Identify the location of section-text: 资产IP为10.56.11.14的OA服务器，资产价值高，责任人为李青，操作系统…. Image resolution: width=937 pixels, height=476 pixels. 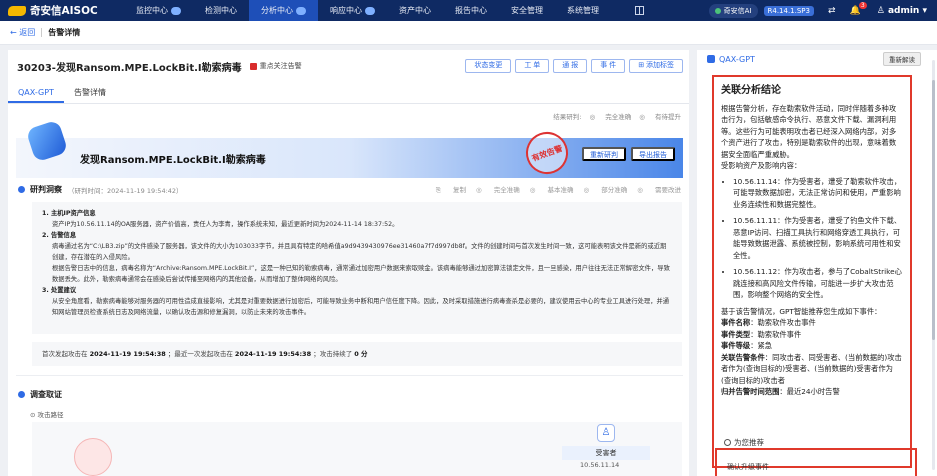
(225, 224).